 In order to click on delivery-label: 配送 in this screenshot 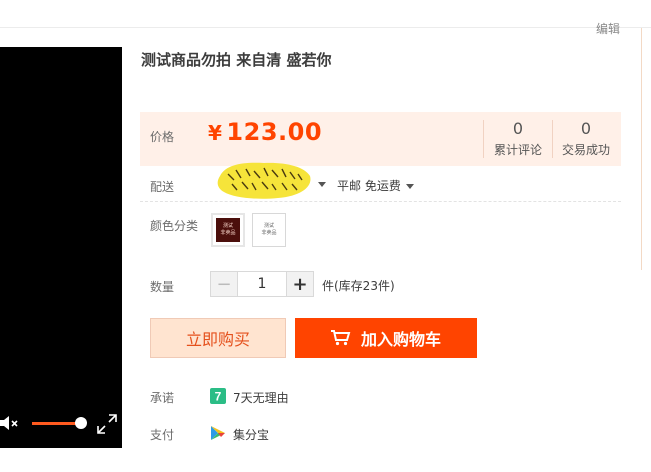, I will do `click(162, 187)`.